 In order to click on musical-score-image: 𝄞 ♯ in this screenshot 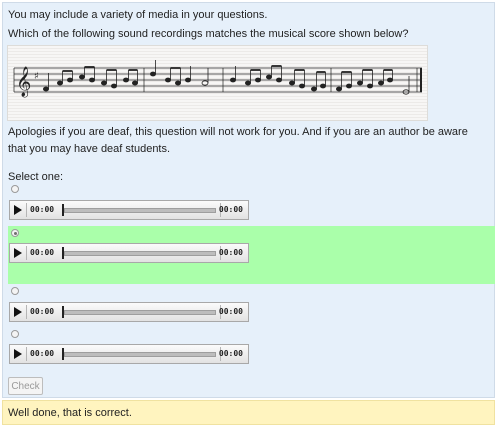, I will do `click(217, 83)`.